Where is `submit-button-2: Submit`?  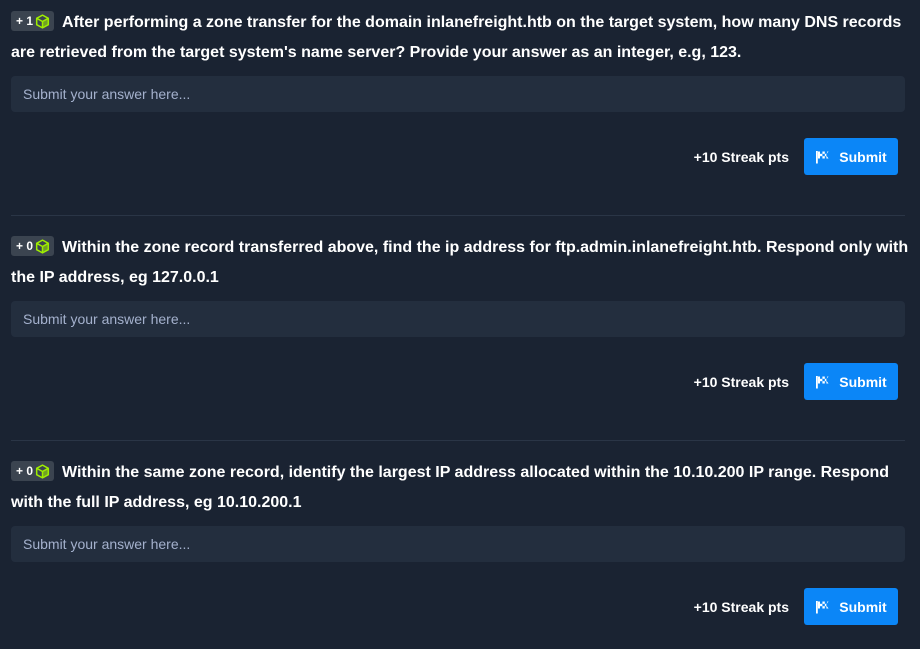 submit-button-2: Submit is located at coordinates (851, 381).